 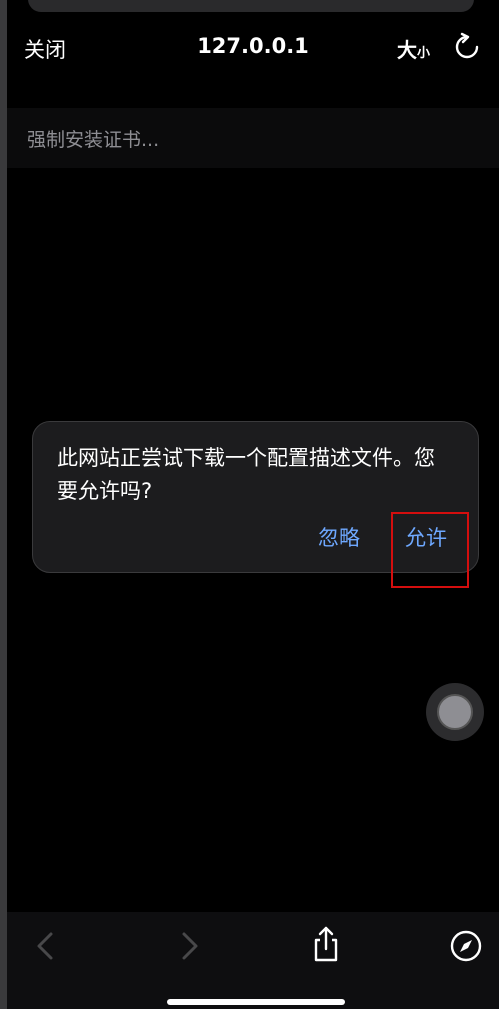 I want to click on close-button: 关闭, so click(x=45, y=49).